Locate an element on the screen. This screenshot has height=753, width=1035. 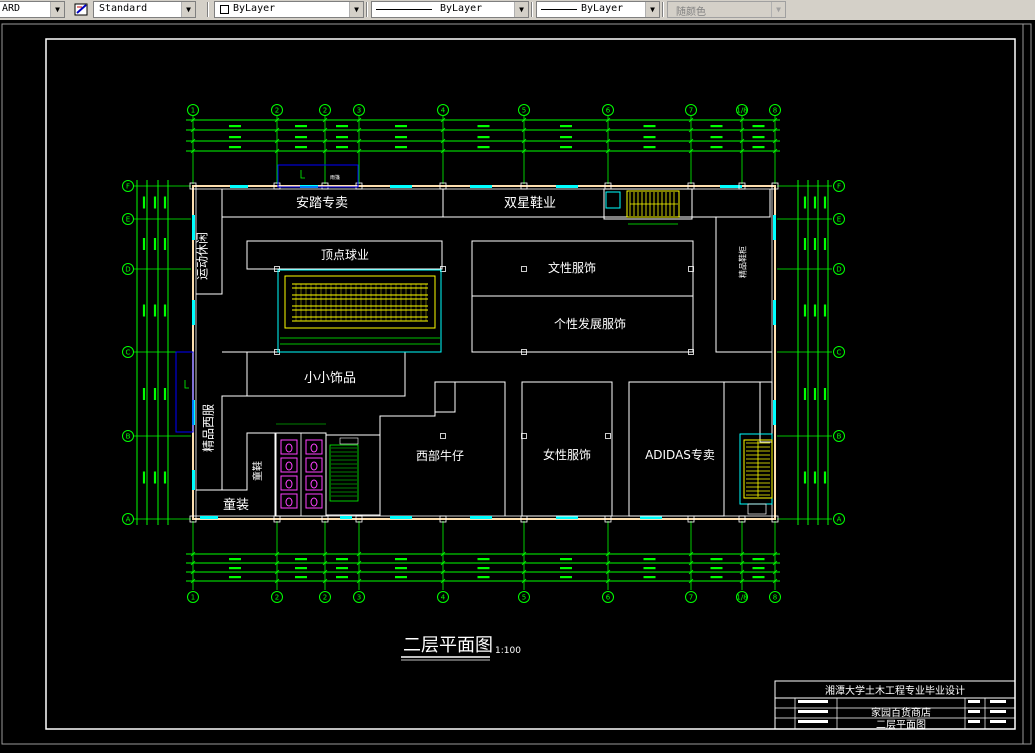
dim-style-icon is located at coordinates (81, 9).